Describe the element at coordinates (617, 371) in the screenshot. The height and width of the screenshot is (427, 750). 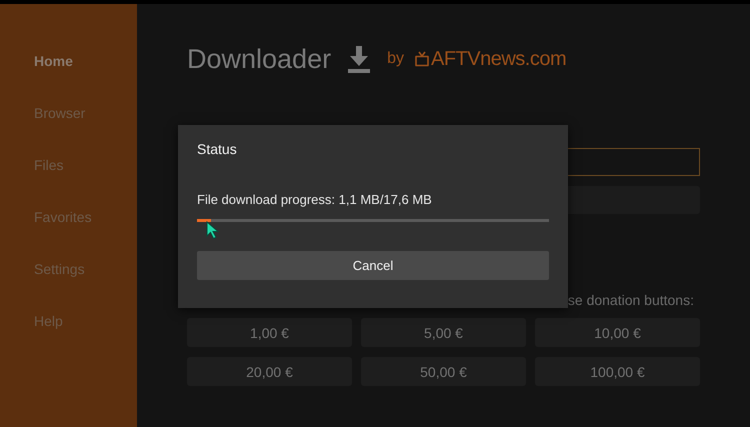
I see `donation-button: 100,00 €` at that location.